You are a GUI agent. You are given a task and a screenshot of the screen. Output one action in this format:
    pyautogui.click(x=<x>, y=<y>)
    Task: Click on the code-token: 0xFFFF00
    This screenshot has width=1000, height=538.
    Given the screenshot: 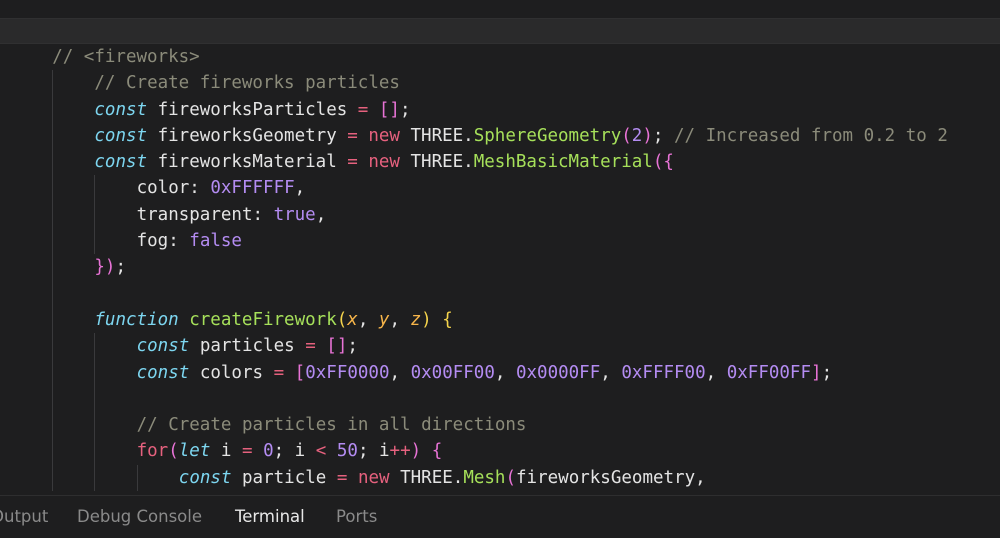 What is the action you would take?
    pyautogui.click(x=663, y=372)
    